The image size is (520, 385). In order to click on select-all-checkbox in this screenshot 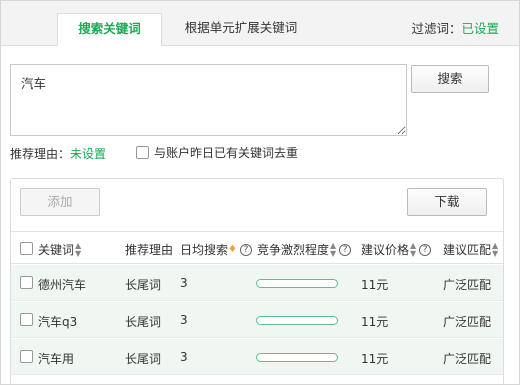, I will do `click(26, 248)`.